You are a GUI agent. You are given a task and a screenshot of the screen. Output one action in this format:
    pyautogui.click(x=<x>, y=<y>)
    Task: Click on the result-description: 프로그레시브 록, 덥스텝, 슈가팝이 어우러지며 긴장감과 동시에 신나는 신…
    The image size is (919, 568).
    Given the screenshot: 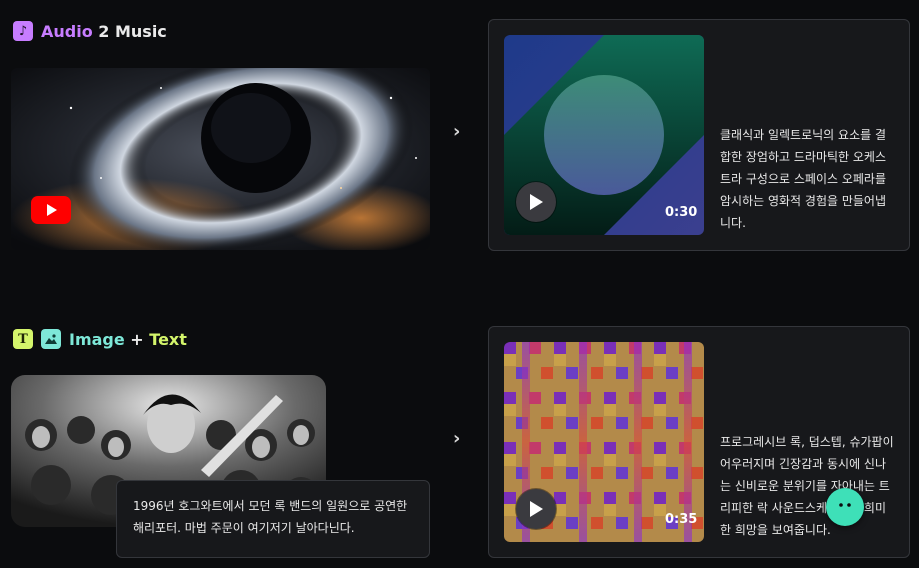 What is the action you would take?
    pyautogui.click(x=807, y=486)
    